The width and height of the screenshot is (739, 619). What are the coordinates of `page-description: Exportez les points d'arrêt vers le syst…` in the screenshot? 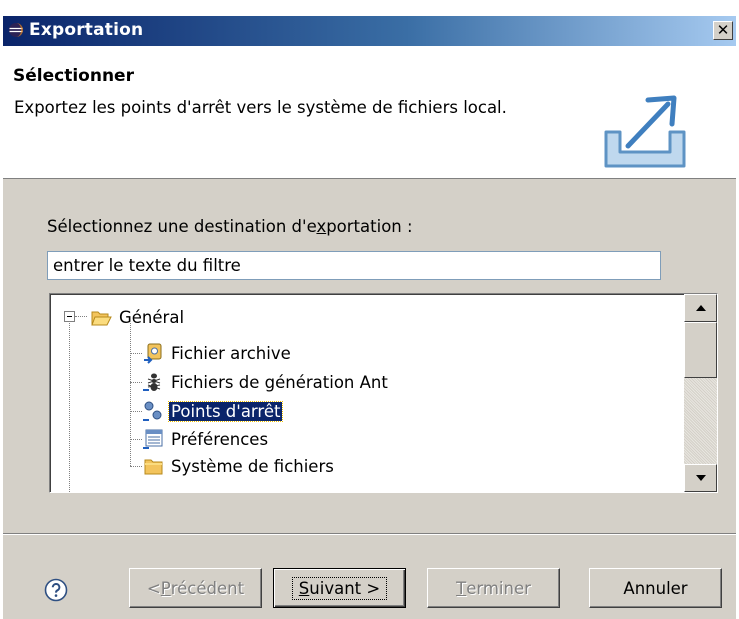 It's located at (260, 107).